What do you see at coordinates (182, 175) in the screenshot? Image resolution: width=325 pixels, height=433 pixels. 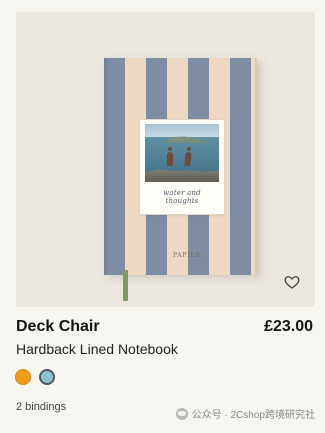 I see `rock-ledge` at bounding box center [182, 175].